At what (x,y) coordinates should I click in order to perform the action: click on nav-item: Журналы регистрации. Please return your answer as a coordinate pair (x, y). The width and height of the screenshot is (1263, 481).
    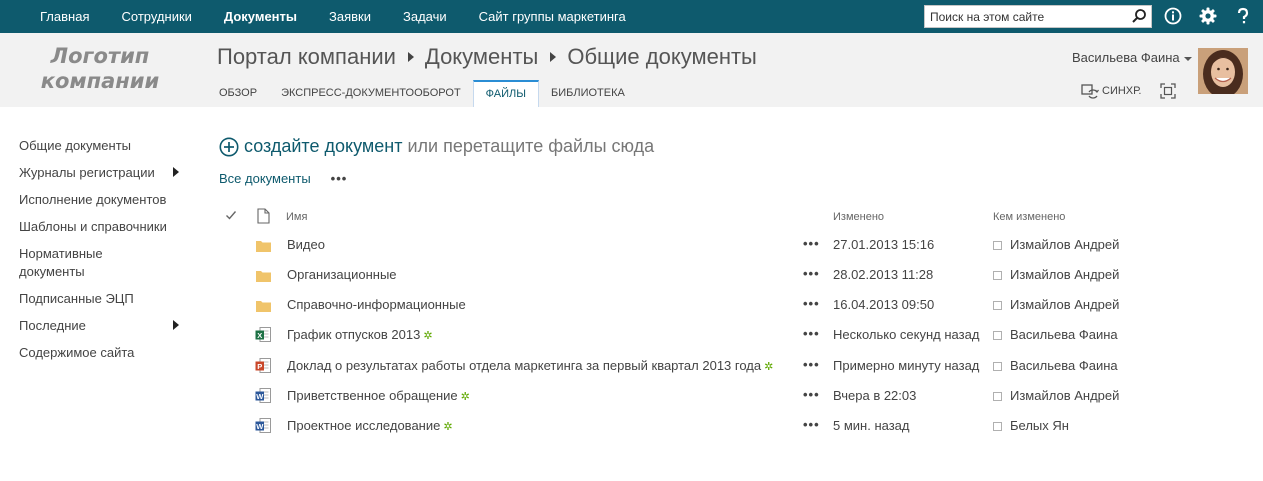
    Looking at the image, I should click on (99, 173).